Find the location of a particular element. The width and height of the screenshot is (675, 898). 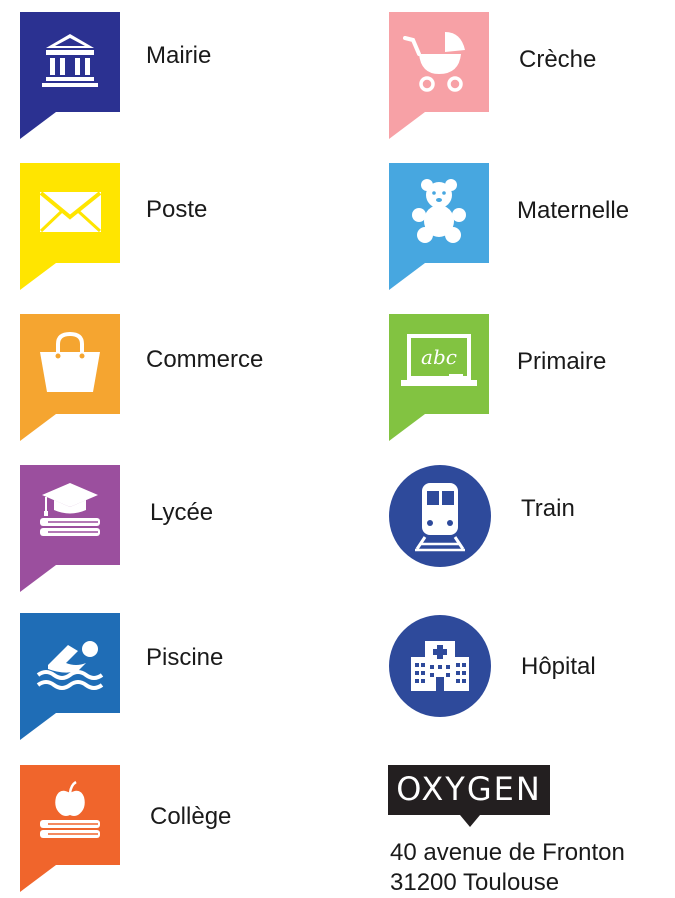

address-line-street: 40 avenue de Fronton is located at coordinates (507, 852).